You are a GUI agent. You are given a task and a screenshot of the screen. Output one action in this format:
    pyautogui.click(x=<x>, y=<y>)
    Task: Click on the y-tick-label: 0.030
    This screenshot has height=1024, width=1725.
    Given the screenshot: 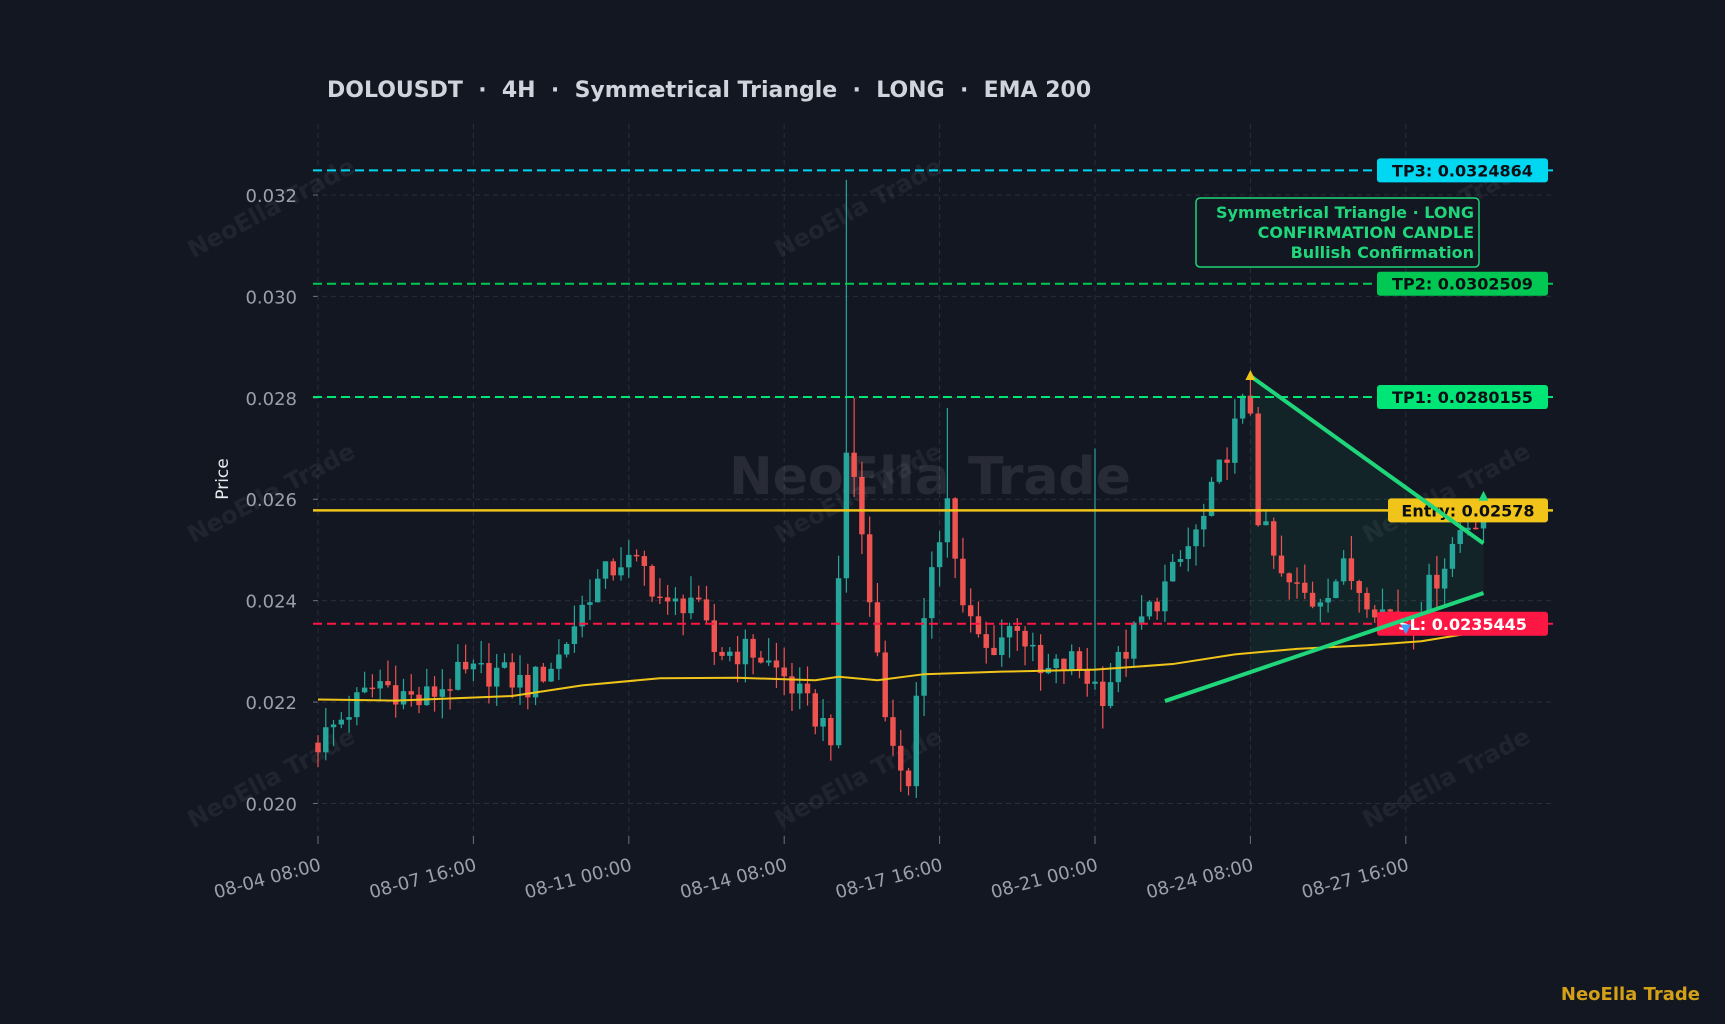 What is the action you would take?
    pyautogui.click(x=271, y=297)
    